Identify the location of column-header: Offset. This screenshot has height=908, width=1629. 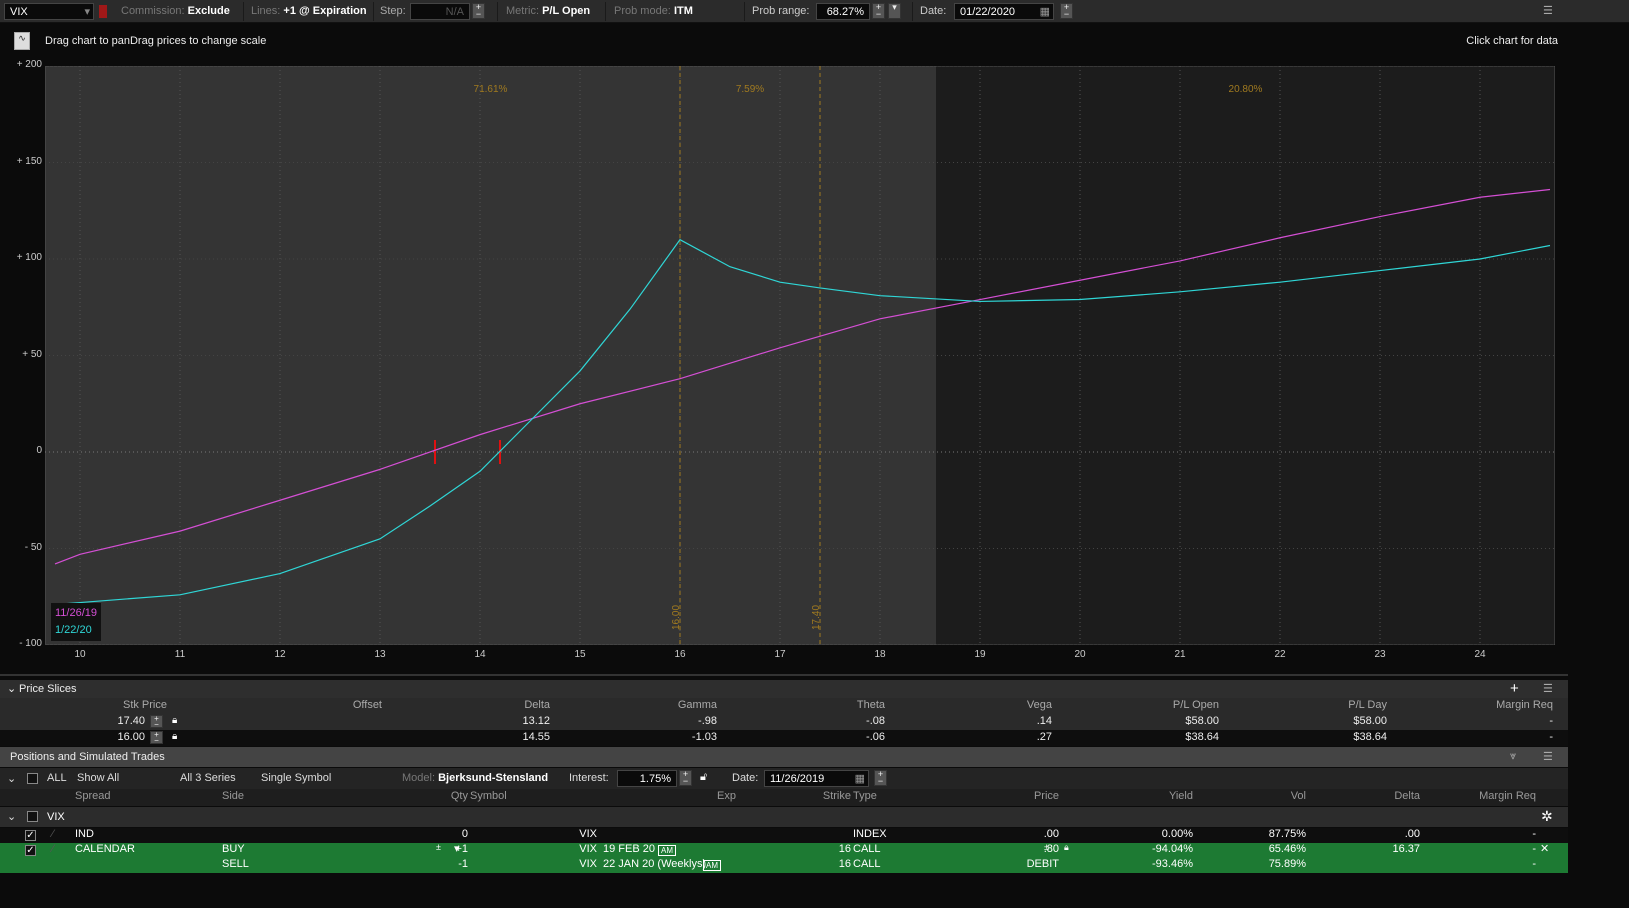
(367, 705).